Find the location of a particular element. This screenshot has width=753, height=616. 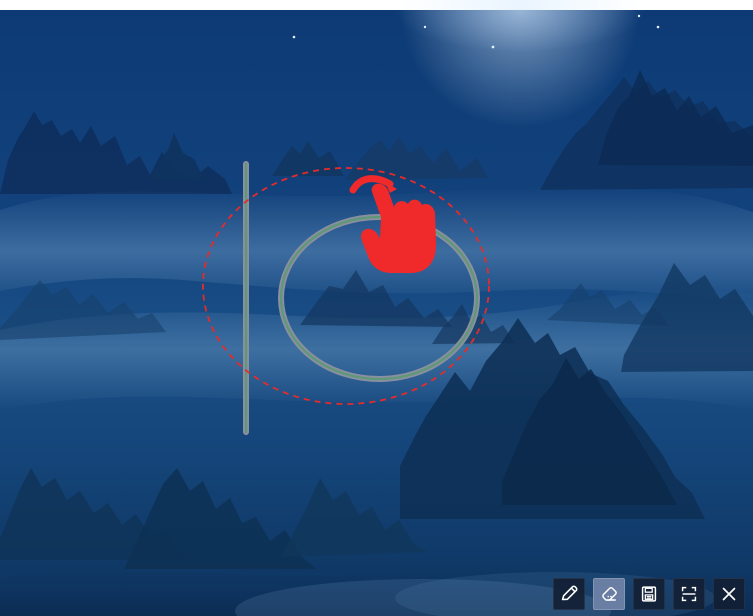

crop-button is located at coordinates (689, 594).